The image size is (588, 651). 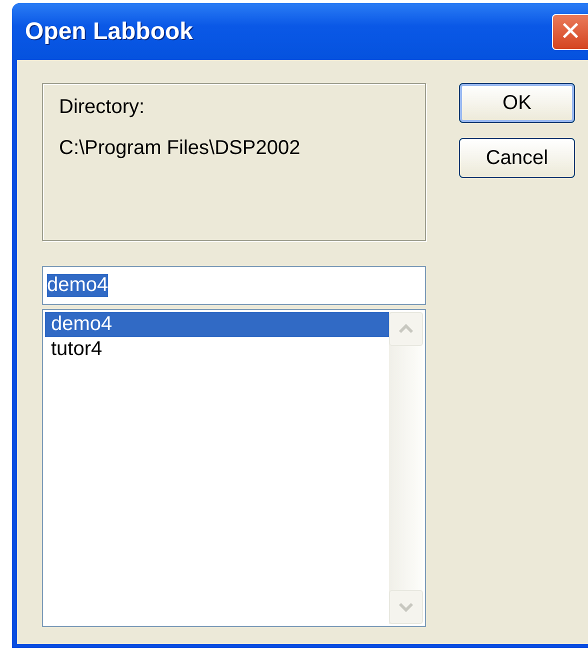 I want to click on chevron-down-icon, so click(x=406, y=607).